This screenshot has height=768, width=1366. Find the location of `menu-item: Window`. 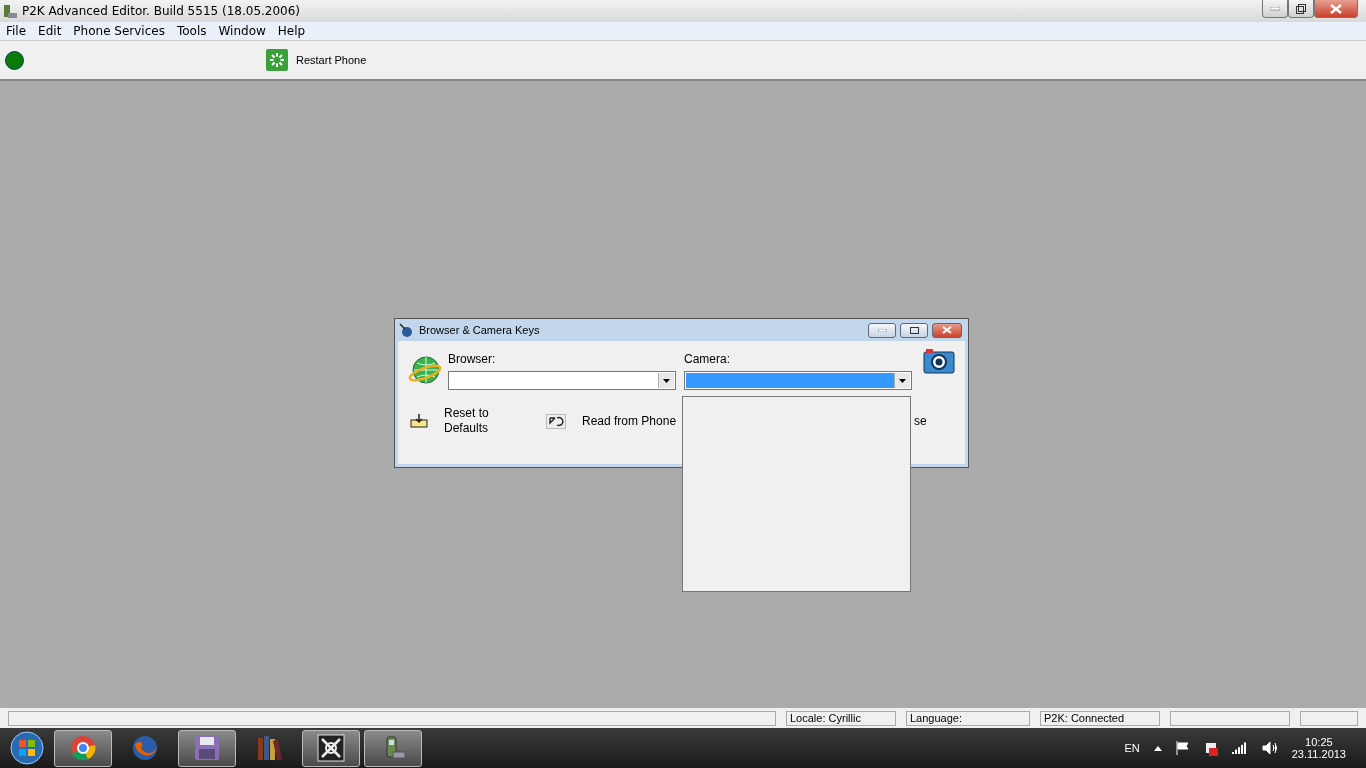

menu-item: Window is located at coordinates (242, 31).